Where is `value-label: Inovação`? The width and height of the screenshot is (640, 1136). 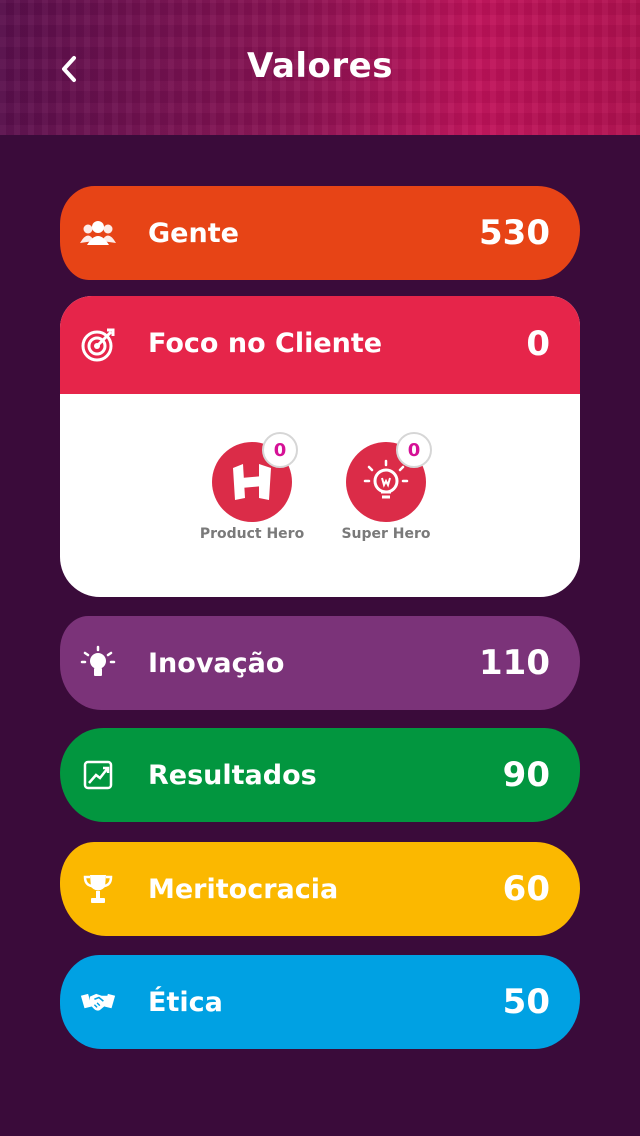
value-label: Inovação is located at coordinates (216, 663).